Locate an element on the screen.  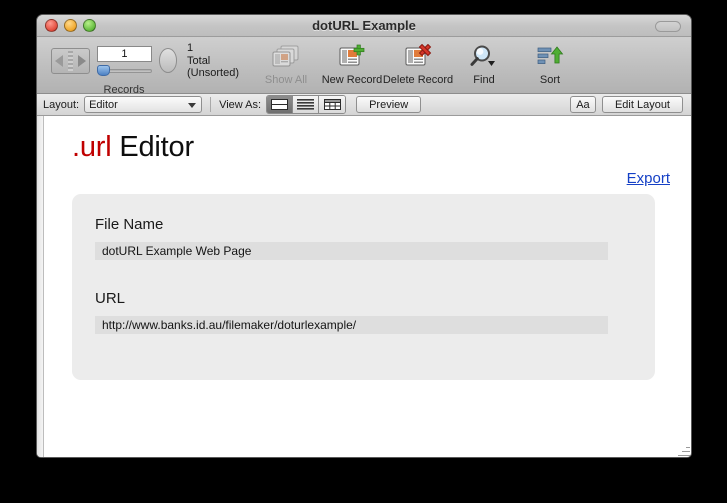
delete-record-button: Delete Record is located at coordinates (418, 61).